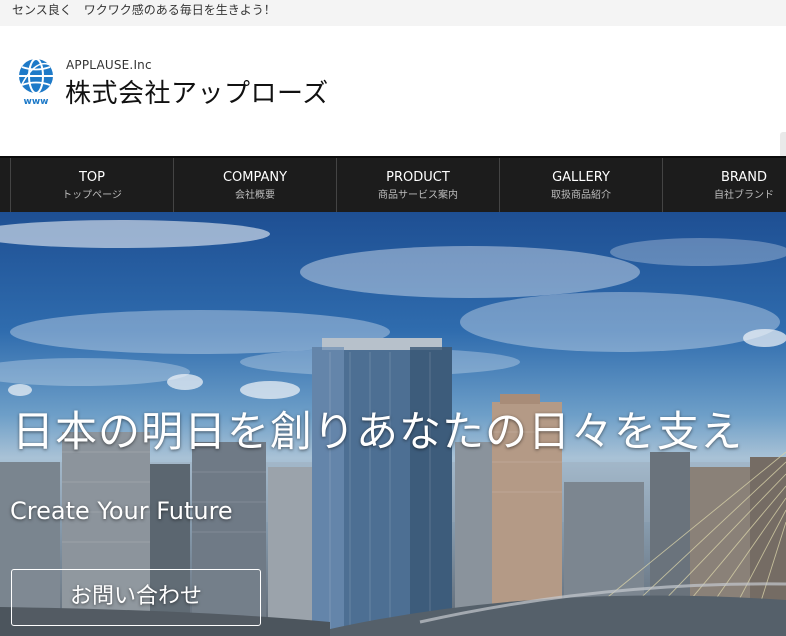 The width and height of the screenshot is (786, 636). Describe the element at coordinates (581, 177) in the screenshot. I see `nav-label: GALLERY` at that location.